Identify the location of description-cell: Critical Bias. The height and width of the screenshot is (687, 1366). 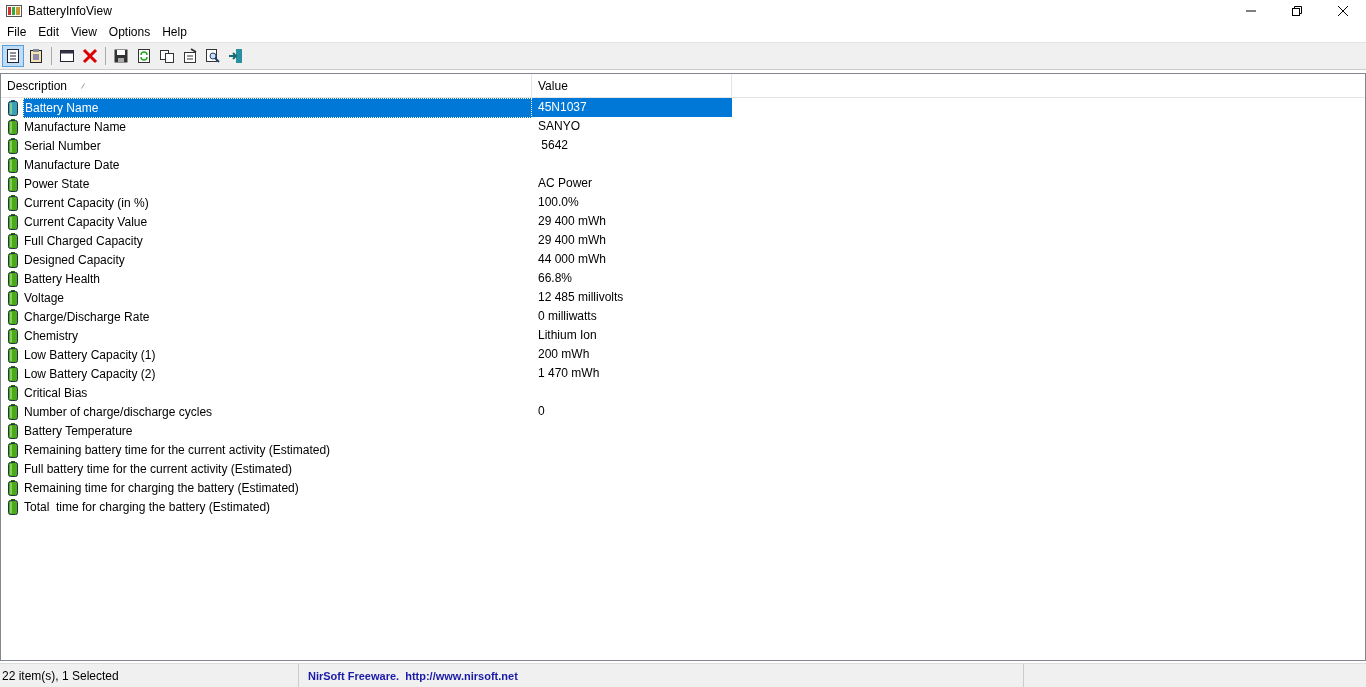
(277, 392).